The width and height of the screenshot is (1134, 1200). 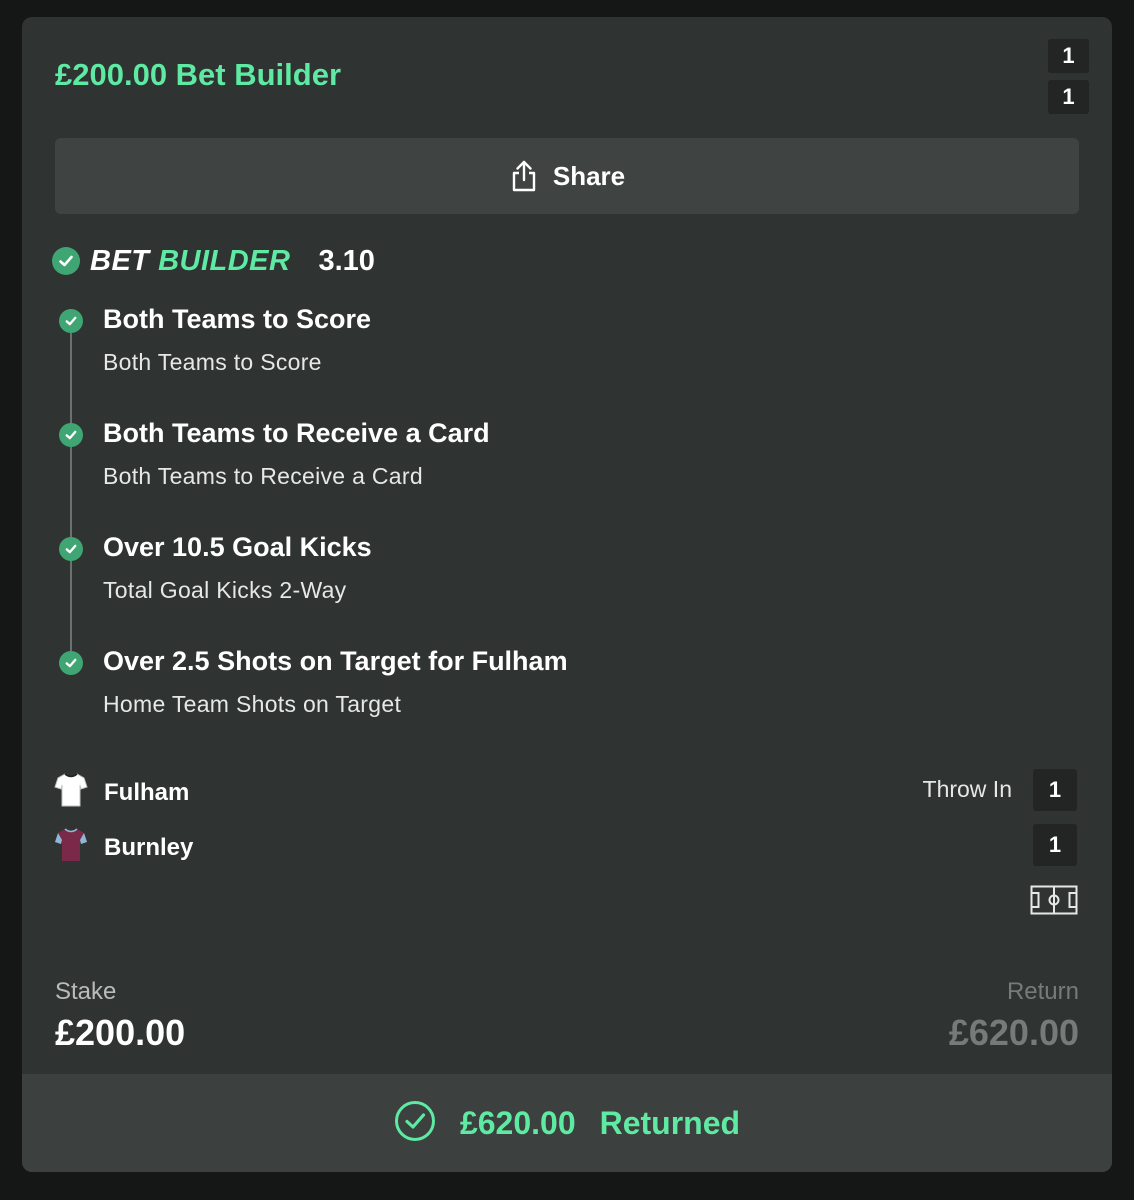 What do you see at coordinates (589, 175) in the screenshot?
I see `share-label: Share` at bounding box center [589, 175].